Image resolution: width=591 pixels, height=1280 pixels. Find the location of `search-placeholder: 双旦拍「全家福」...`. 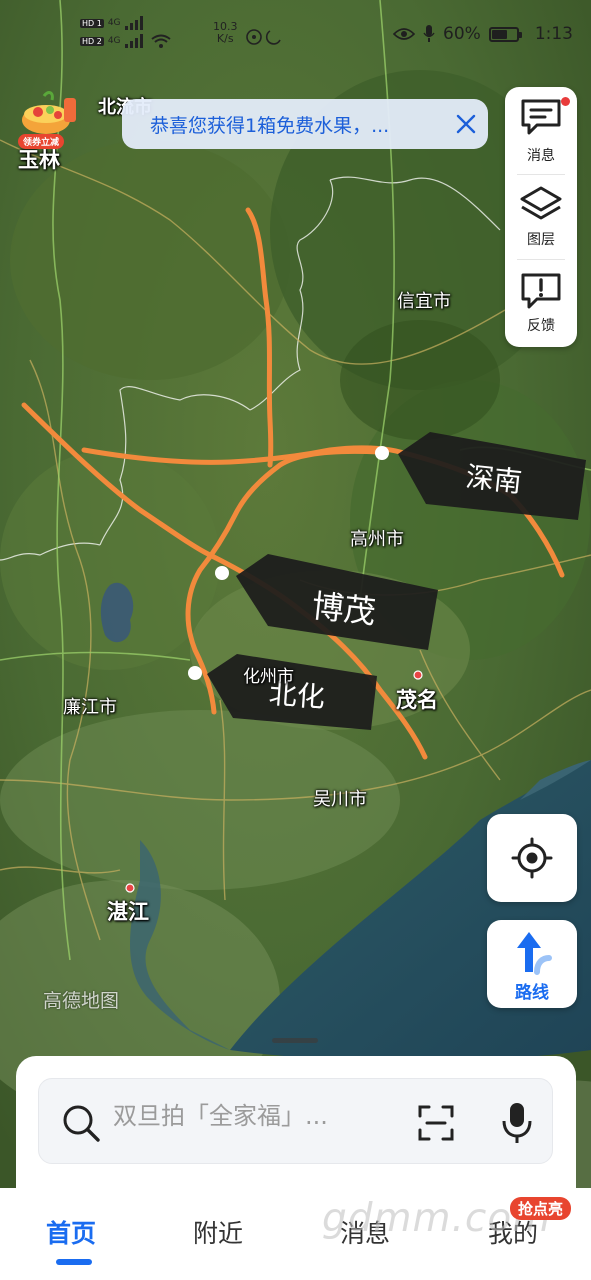

search-placeholder: 双旦拍「全家福」... is located at coordinates (220, 1116).